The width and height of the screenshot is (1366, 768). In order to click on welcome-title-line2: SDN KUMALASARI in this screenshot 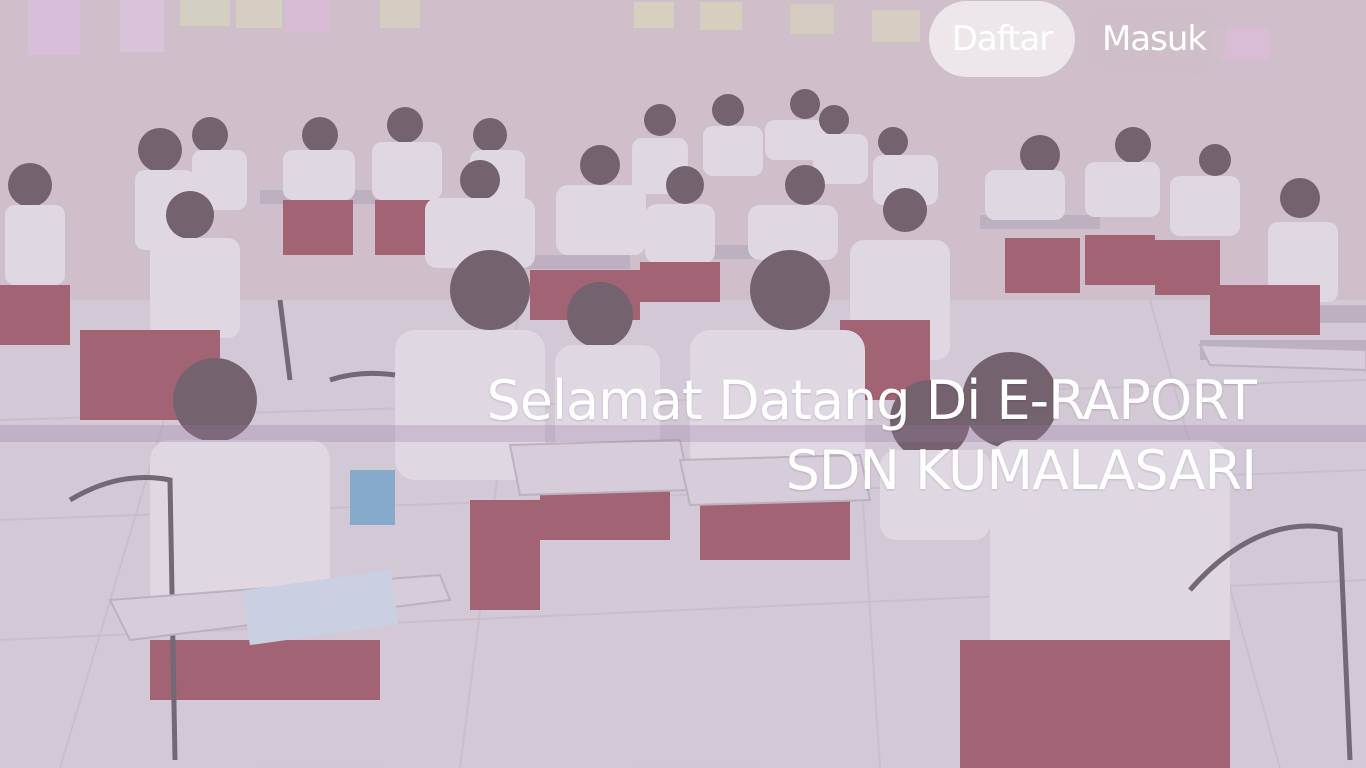, I will do `click(1021, 470)`.